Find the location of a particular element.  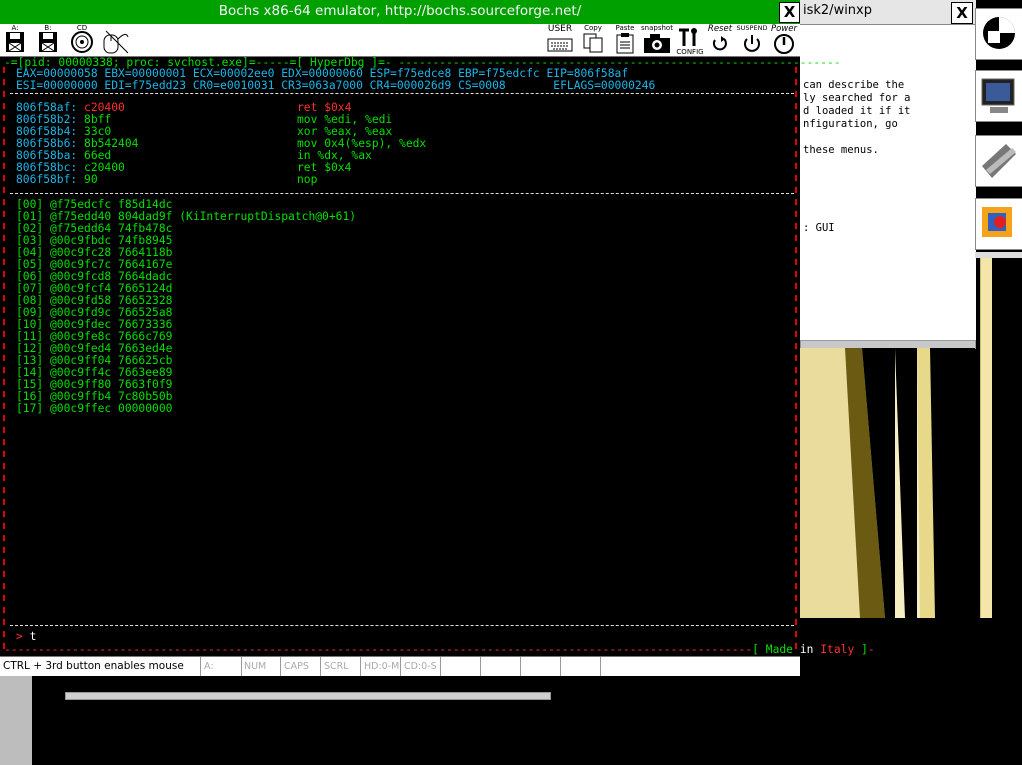

status-cd: CD:0-S is located at coordinates (421, 666).